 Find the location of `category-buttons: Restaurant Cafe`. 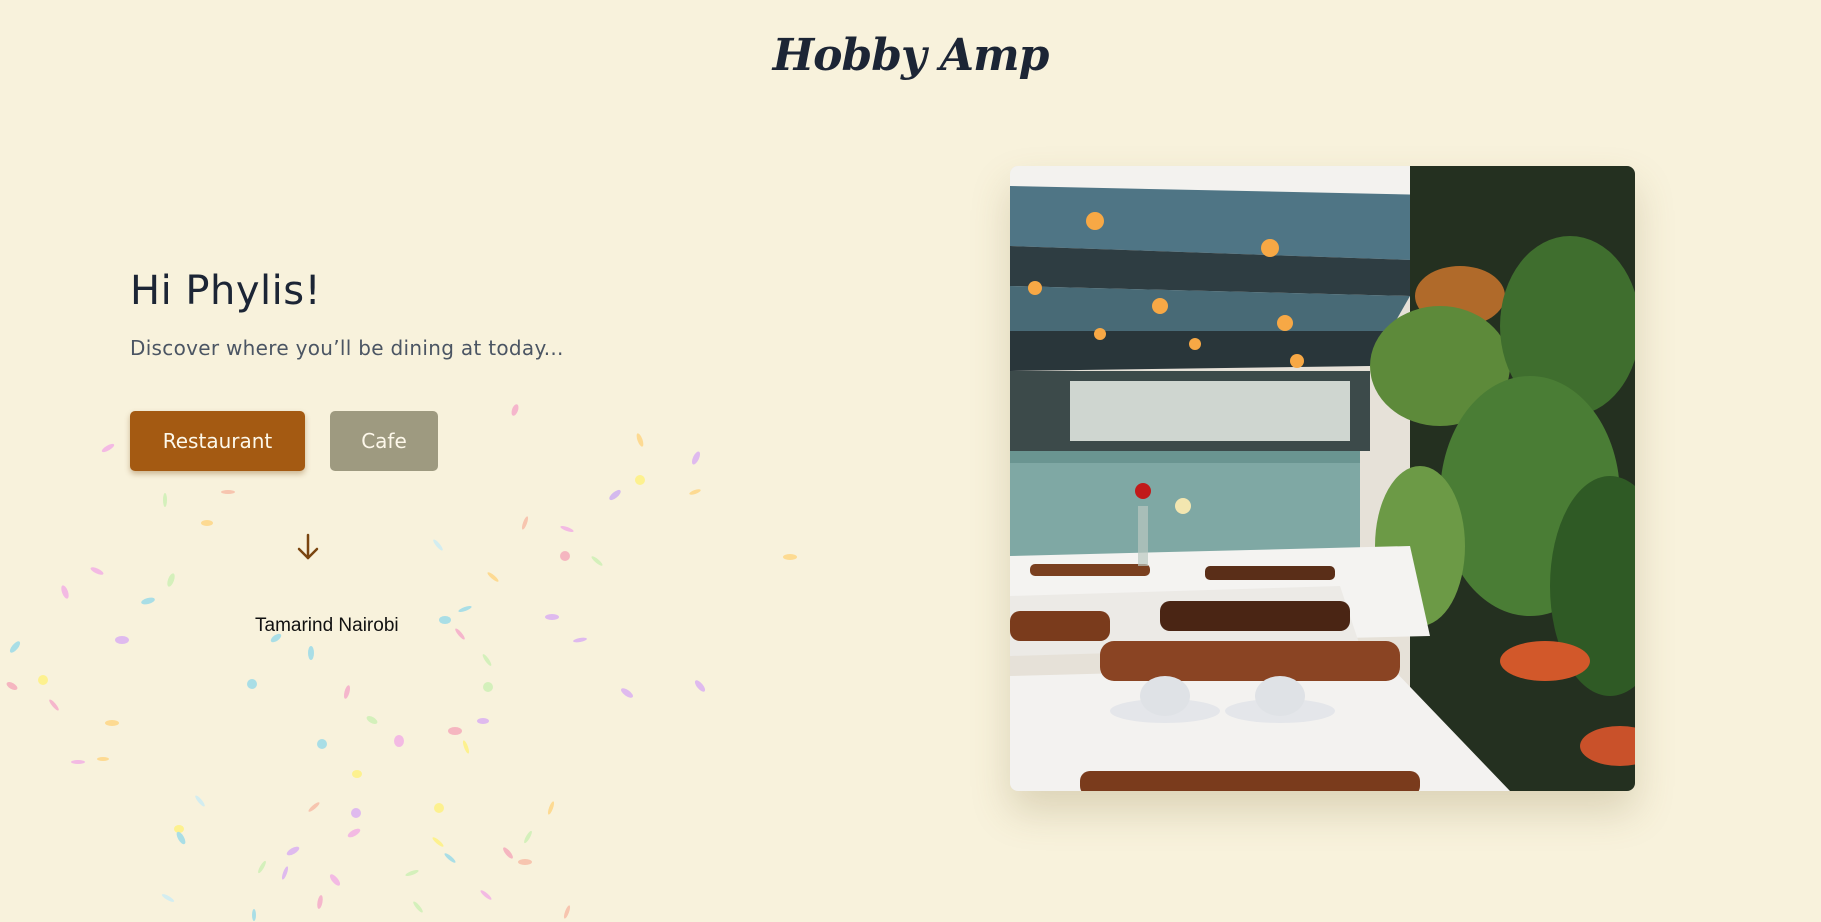

category-buttons: Restaurant Cafe is located at coordinates (284, 441).